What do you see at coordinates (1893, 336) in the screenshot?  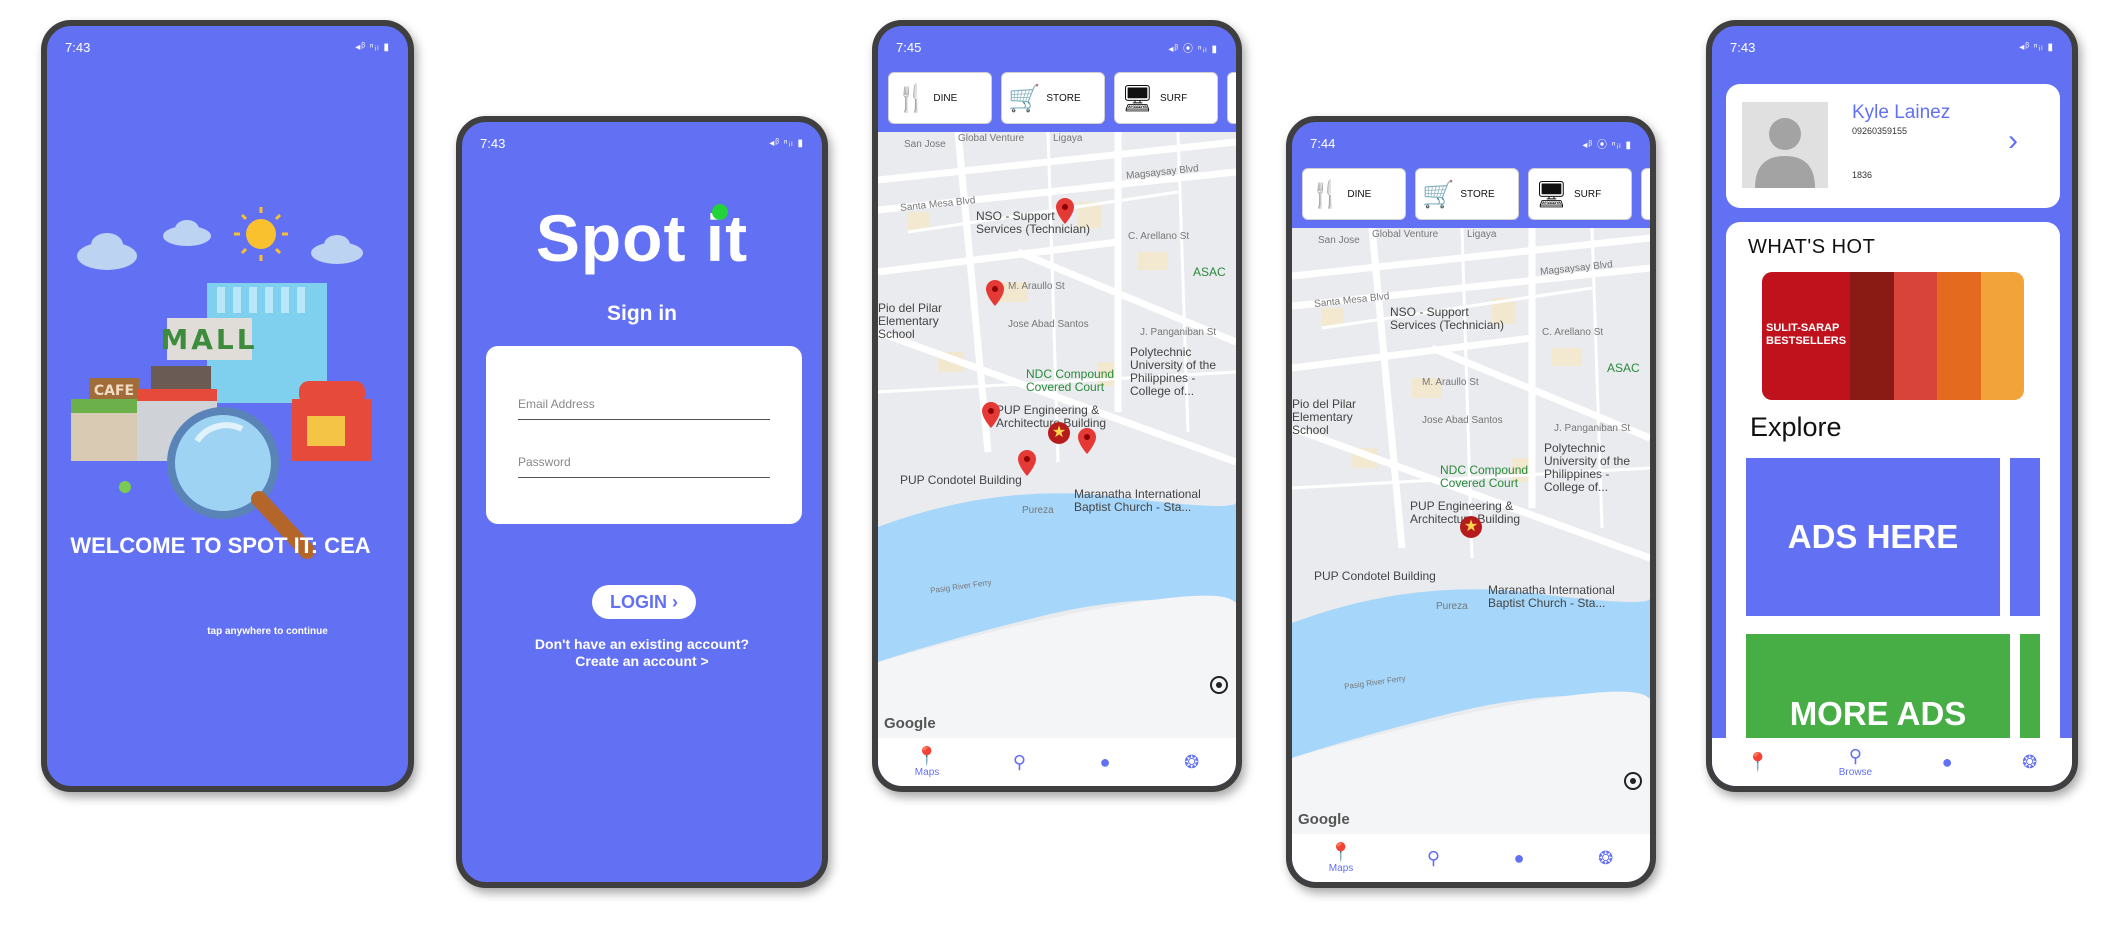 I see `promo-banner: SULIT-SARAP BESTSELLERS` at bounding box center [1893, 336].